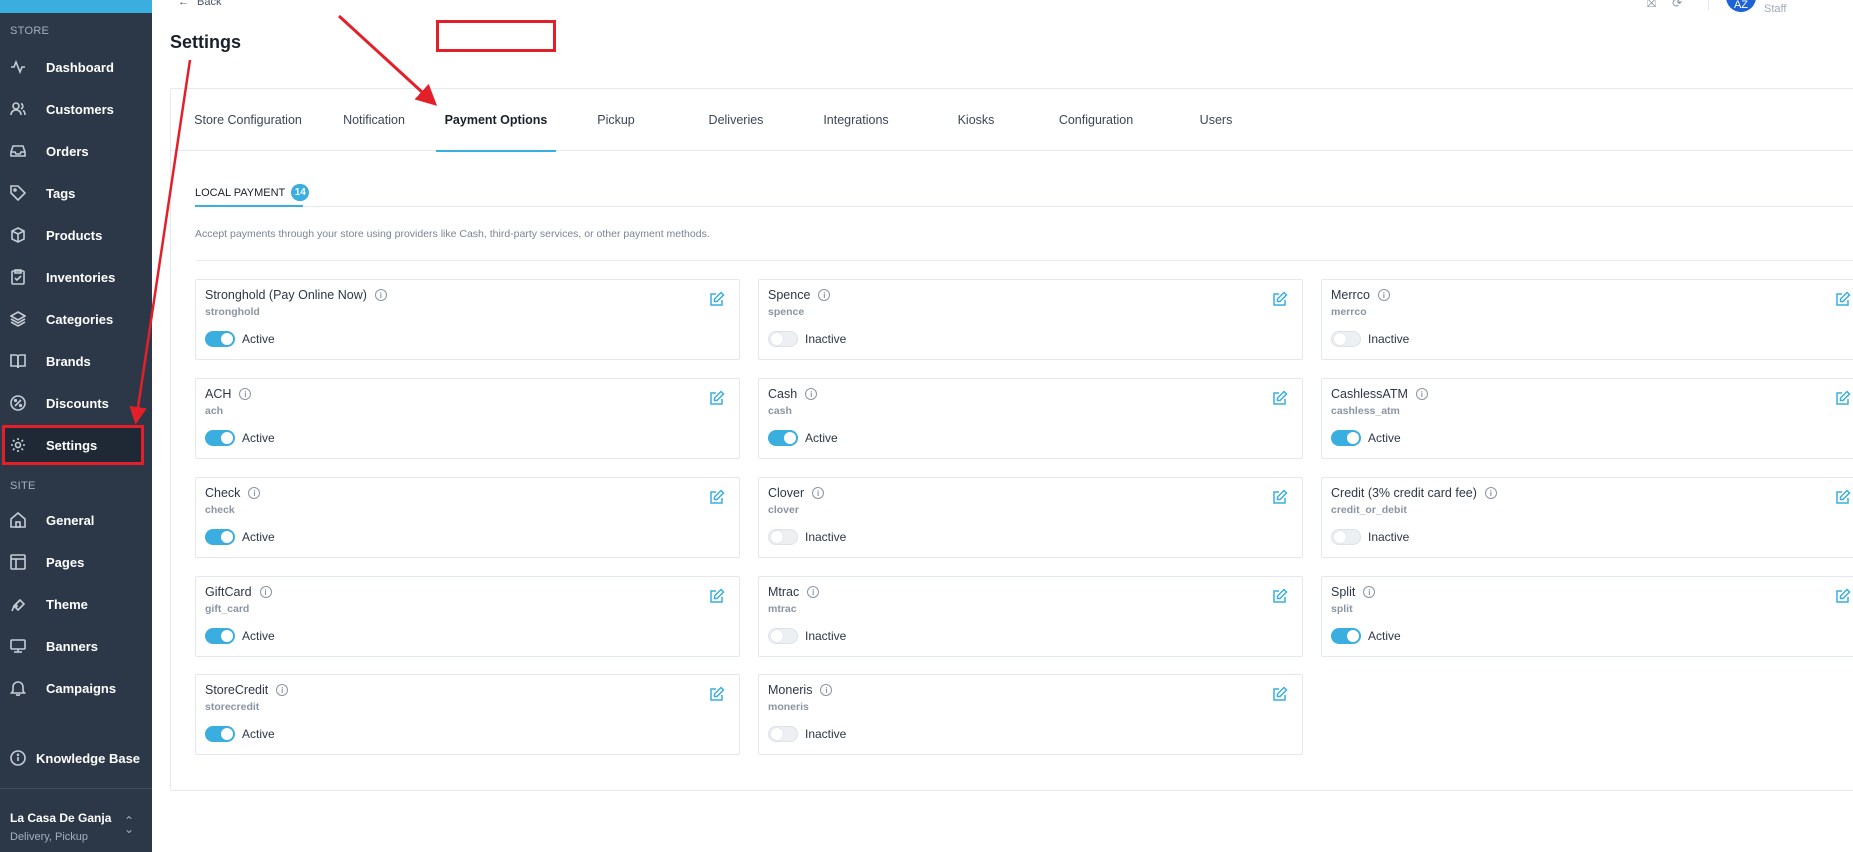 This screenshot has width=1853, height=852. Describe the element at coordinates (76, 604) in the screenshot. I see `sidebar-item-theme: Theme` at that location.